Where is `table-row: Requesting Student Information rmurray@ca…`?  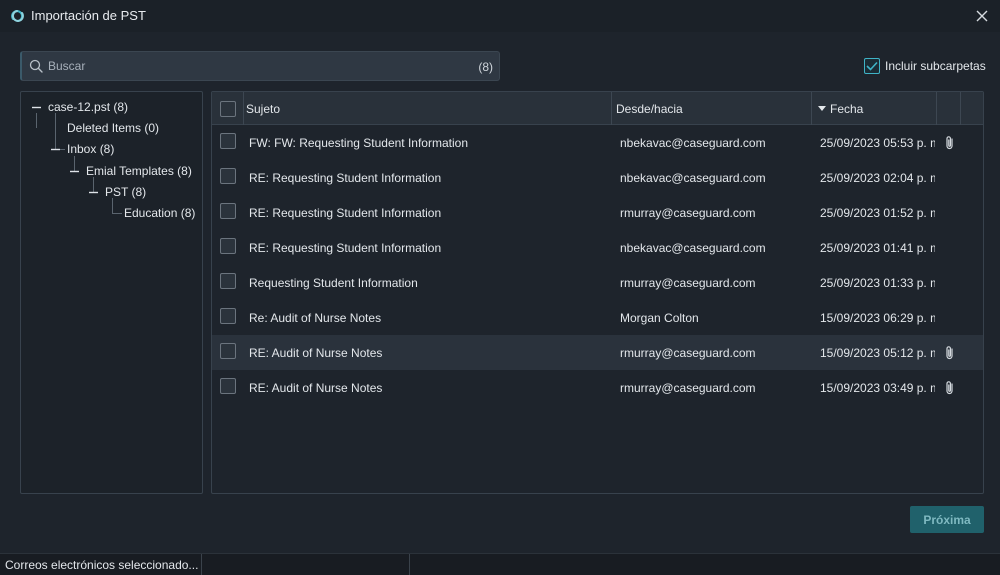 table-row: Requesting Student Information rmurray@ca… is located at coordinates (597, 282).